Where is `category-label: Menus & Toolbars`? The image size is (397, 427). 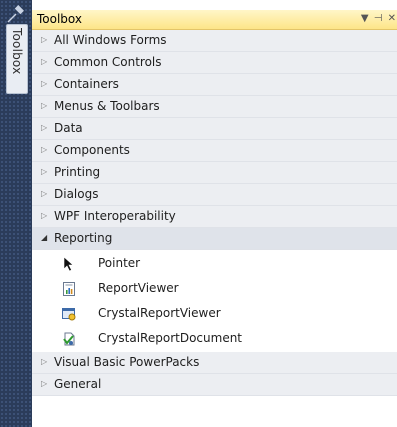
category-label: Menus & Toolbars is located at coordinates (107, 106).